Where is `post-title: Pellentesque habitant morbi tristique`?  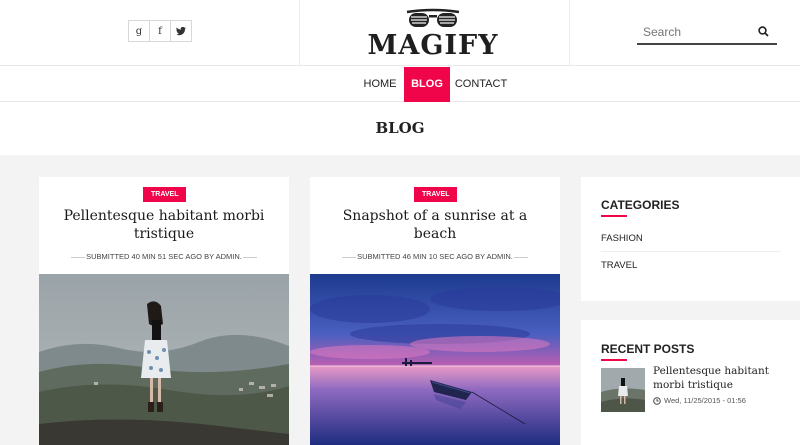 post-title: Pellentesque habitant morbi tristique is located at coordinates (164, 225).